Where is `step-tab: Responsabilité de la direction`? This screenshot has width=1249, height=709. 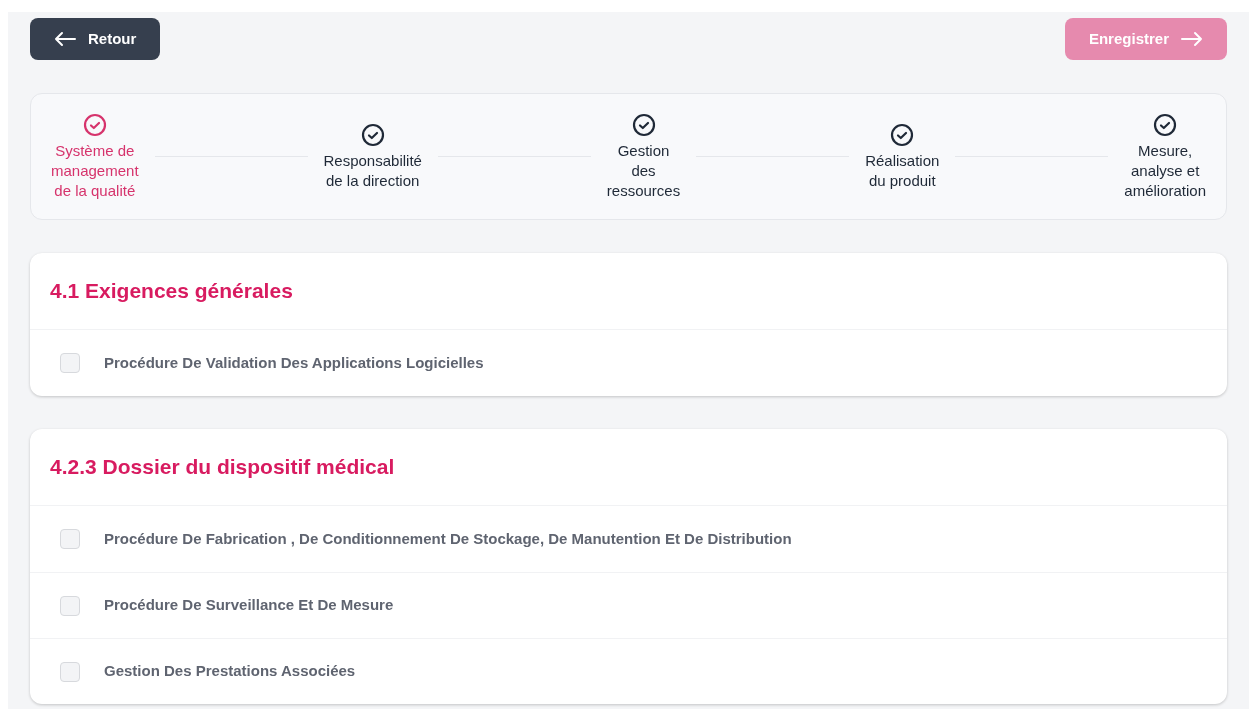 step-tab: Responsabilité de la direction is located at coordinates (372, 156).